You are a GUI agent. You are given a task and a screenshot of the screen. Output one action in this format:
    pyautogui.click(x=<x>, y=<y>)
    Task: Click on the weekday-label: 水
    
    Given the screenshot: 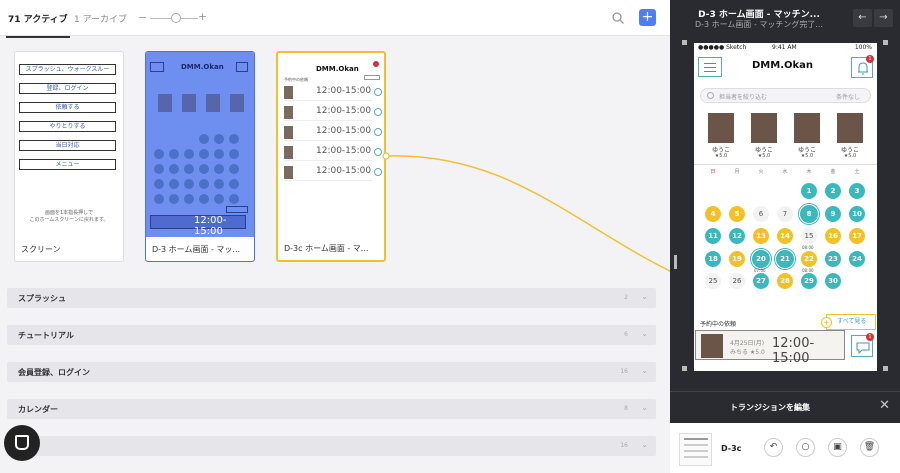 What is the action you would take?
    pyautogui.click(x=785, y=172)
    